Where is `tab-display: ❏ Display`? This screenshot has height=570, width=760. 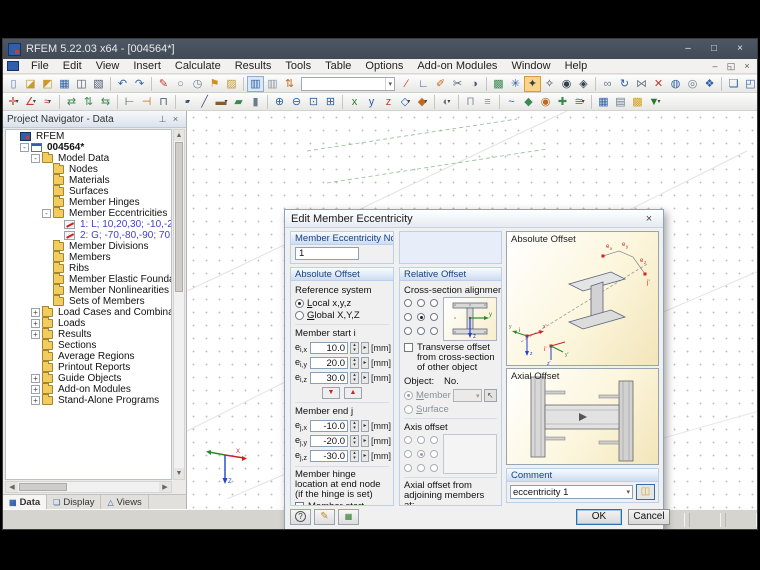 tab-display: ❏ Display is located at coordinates (74, 502).